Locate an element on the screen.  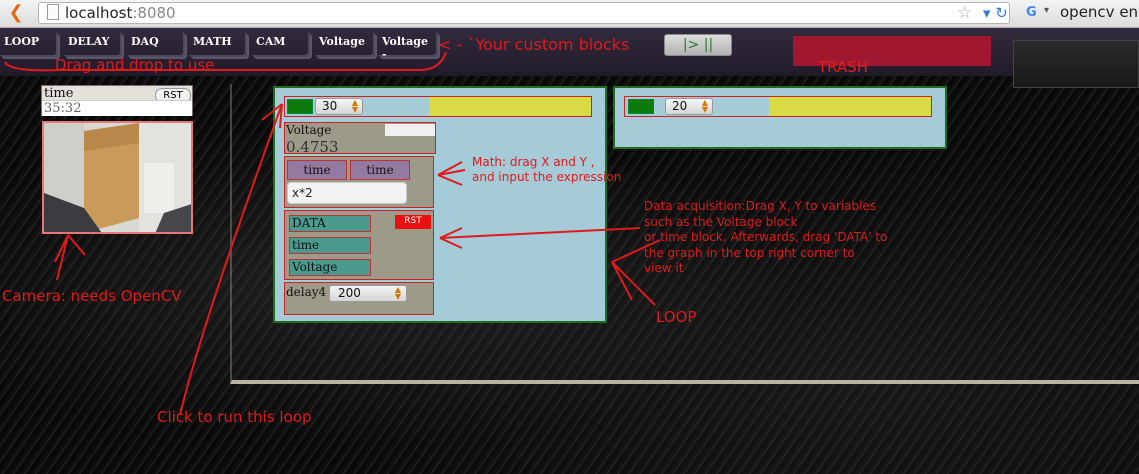
palette-block-loop: LOOP is located at coordinates (29, 44).